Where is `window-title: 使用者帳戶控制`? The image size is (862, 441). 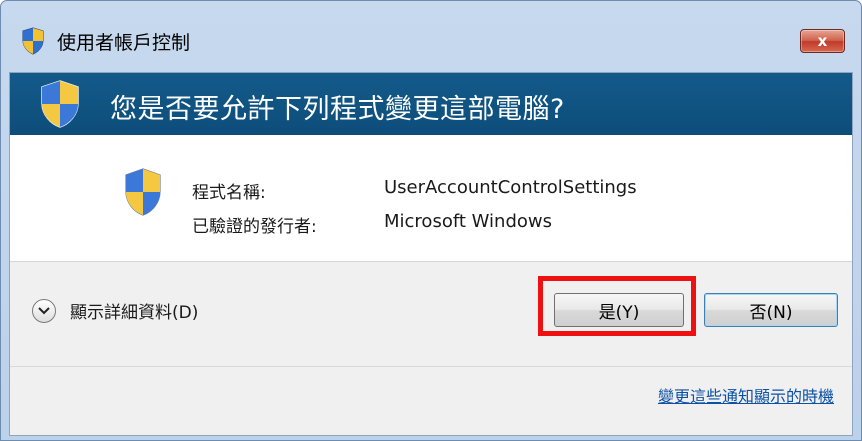
window-title: 使用者帳戶控制 is located at coordinates (124, 43).